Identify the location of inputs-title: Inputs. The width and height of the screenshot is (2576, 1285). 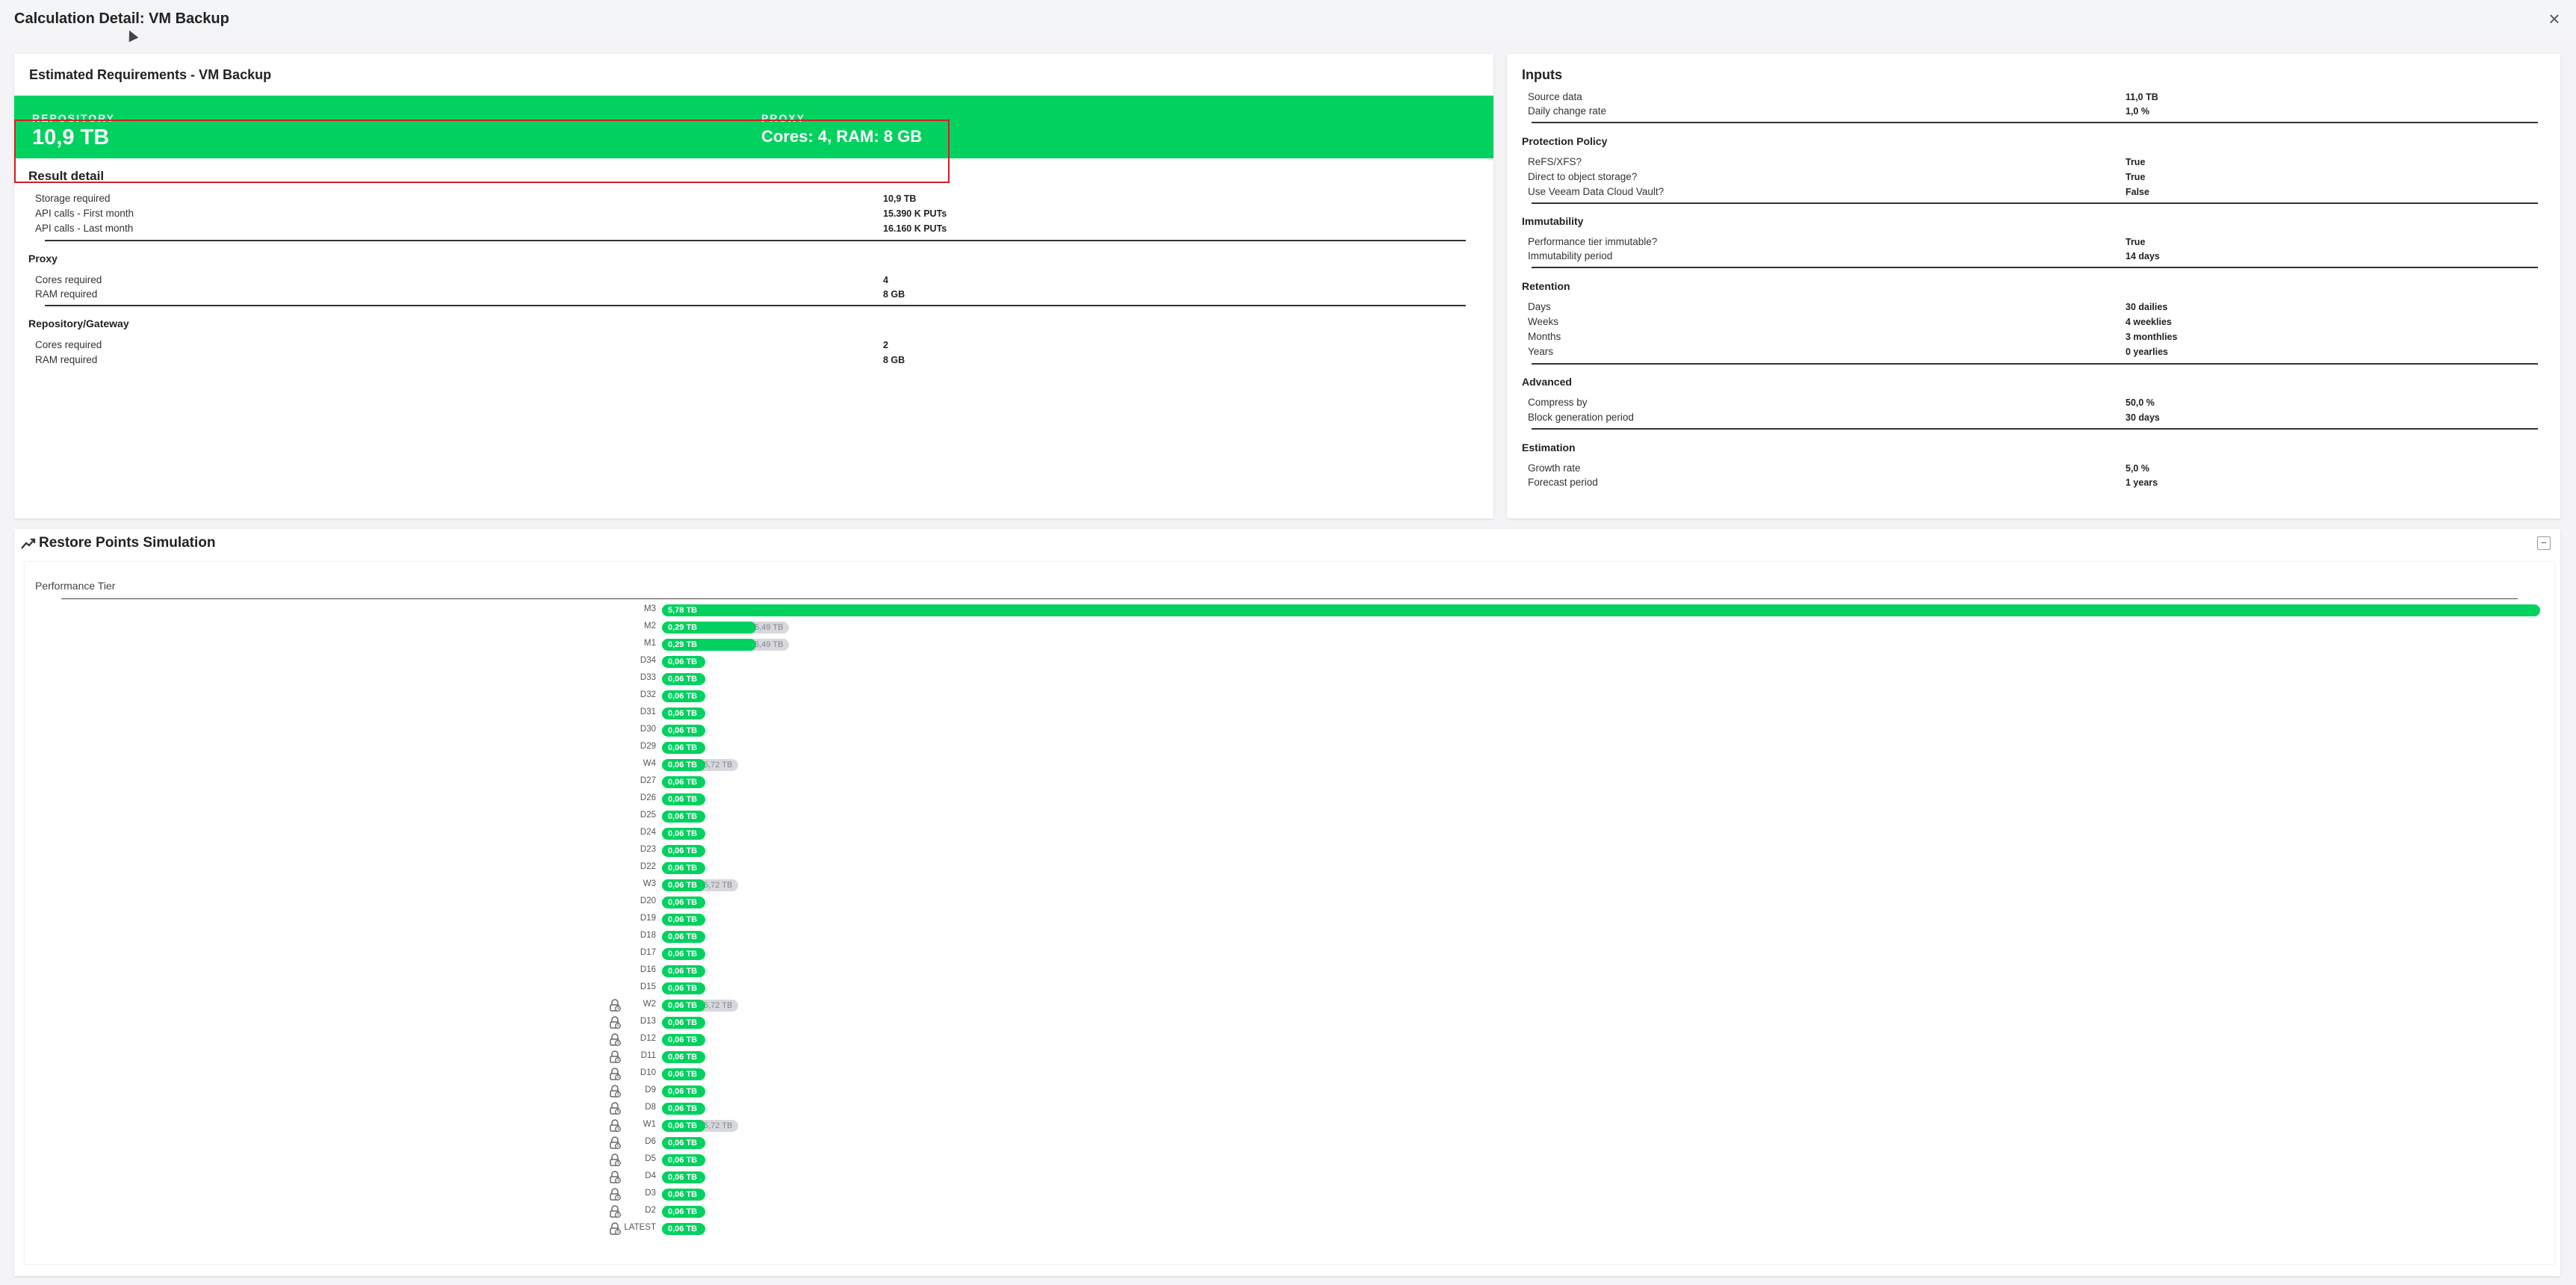
(1542, 74).